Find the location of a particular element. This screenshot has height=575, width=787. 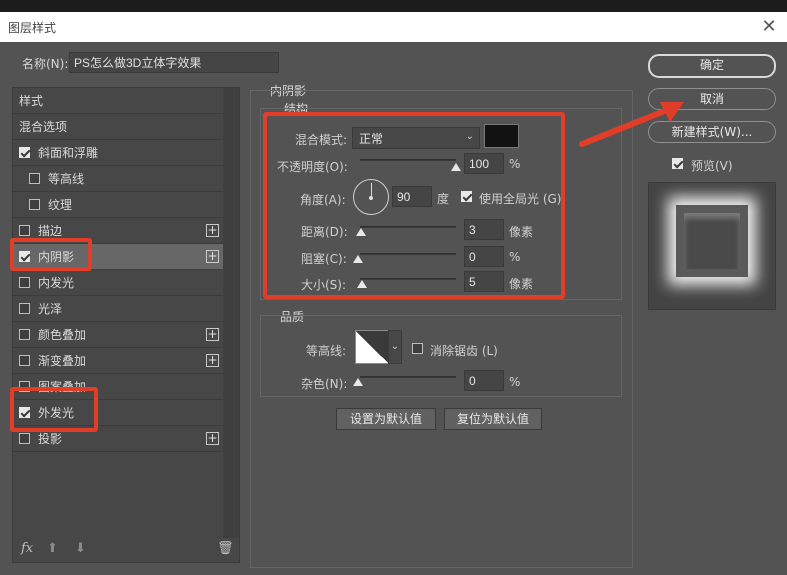

add-inner-shadow-plus-icon: + is located at coordinates (212, 256).